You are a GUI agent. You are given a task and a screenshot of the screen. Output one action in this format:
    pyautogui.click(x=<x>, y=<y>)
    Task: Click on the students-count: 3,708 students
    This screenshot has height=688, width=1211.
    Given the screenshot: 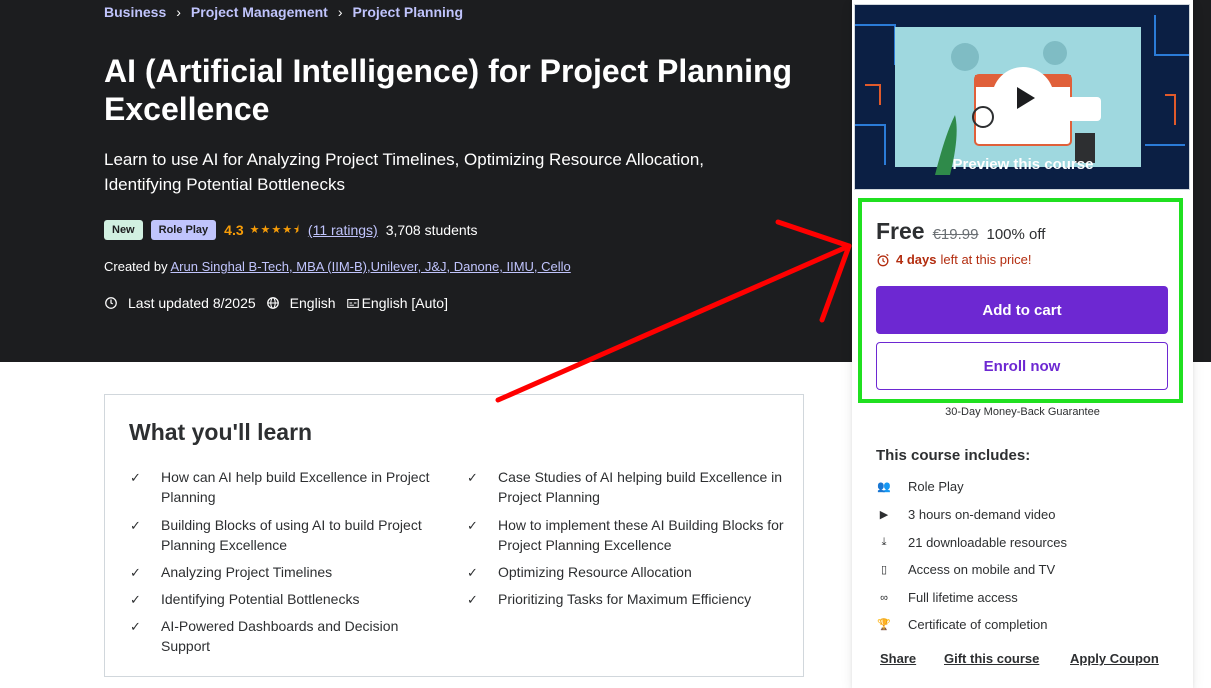 What is the action you would take?
    pyautogui.click(x=431, y=230)
    